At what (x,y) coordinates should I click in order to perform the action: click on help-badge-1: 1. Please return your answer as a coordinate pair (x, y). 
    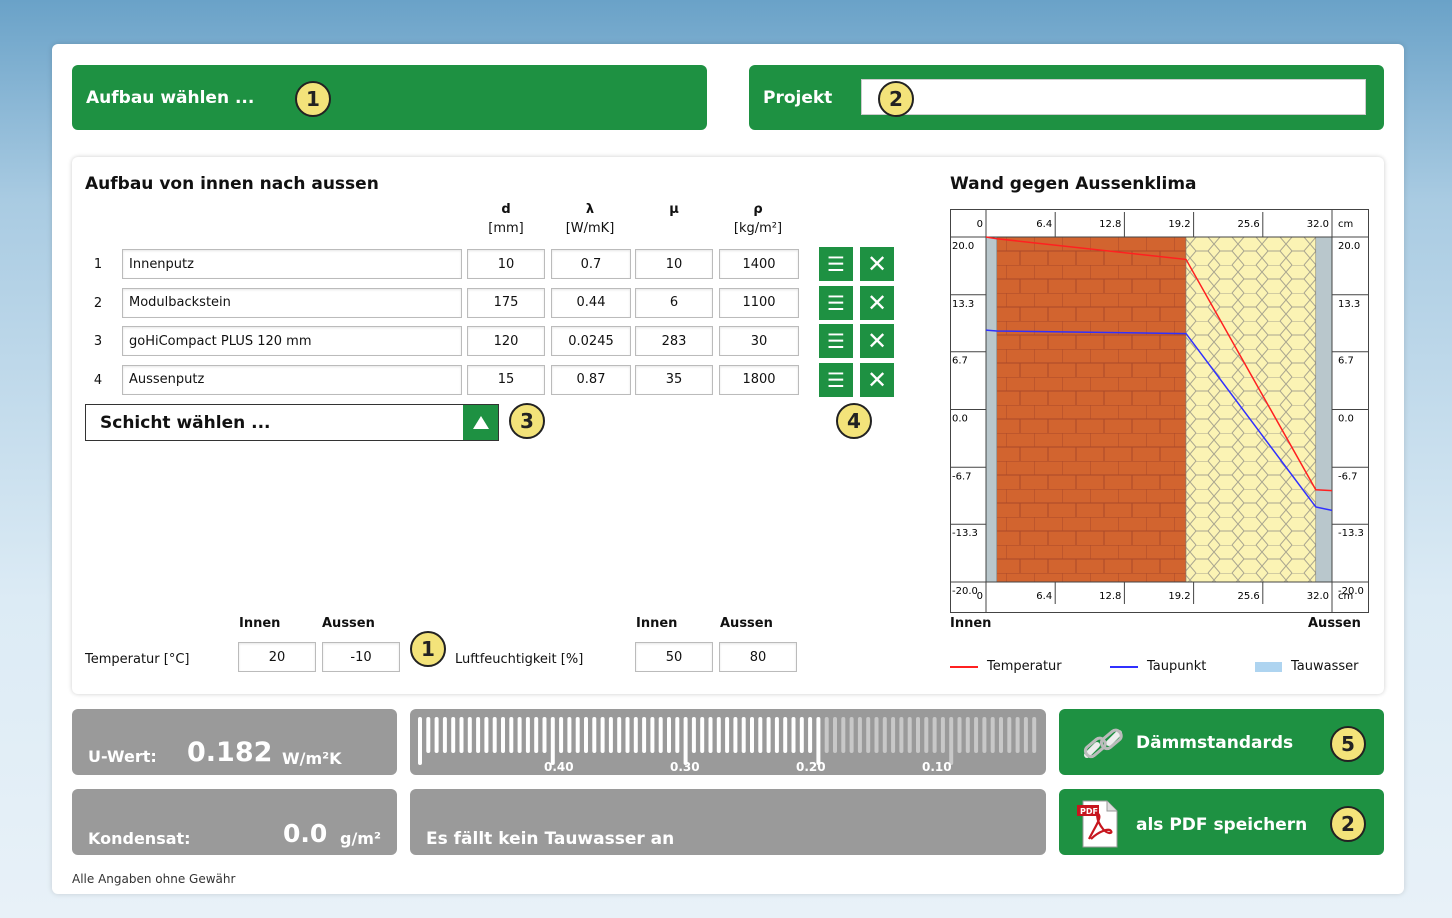
    Looking at the image, I should click on (313, 99).